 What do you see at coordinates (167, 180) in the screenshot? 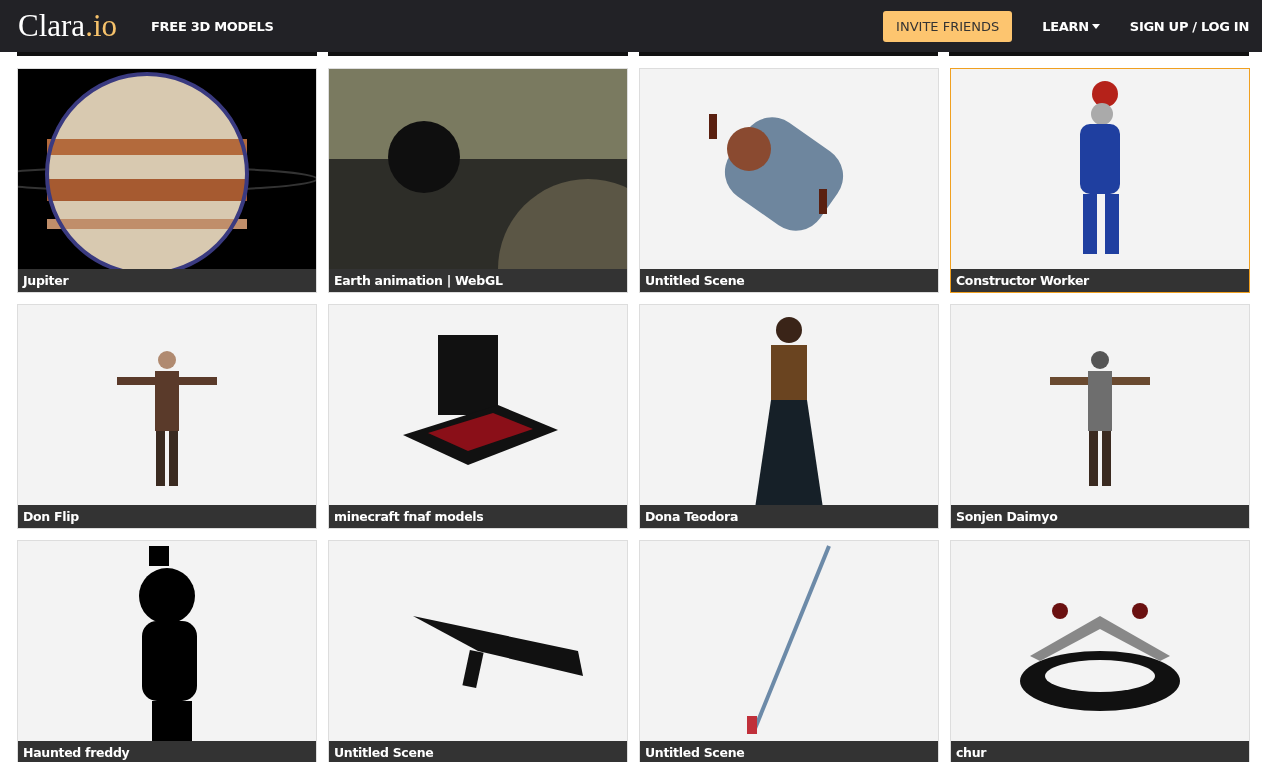
I see `model-card: Jupiter` at bounding box center [167, 180].